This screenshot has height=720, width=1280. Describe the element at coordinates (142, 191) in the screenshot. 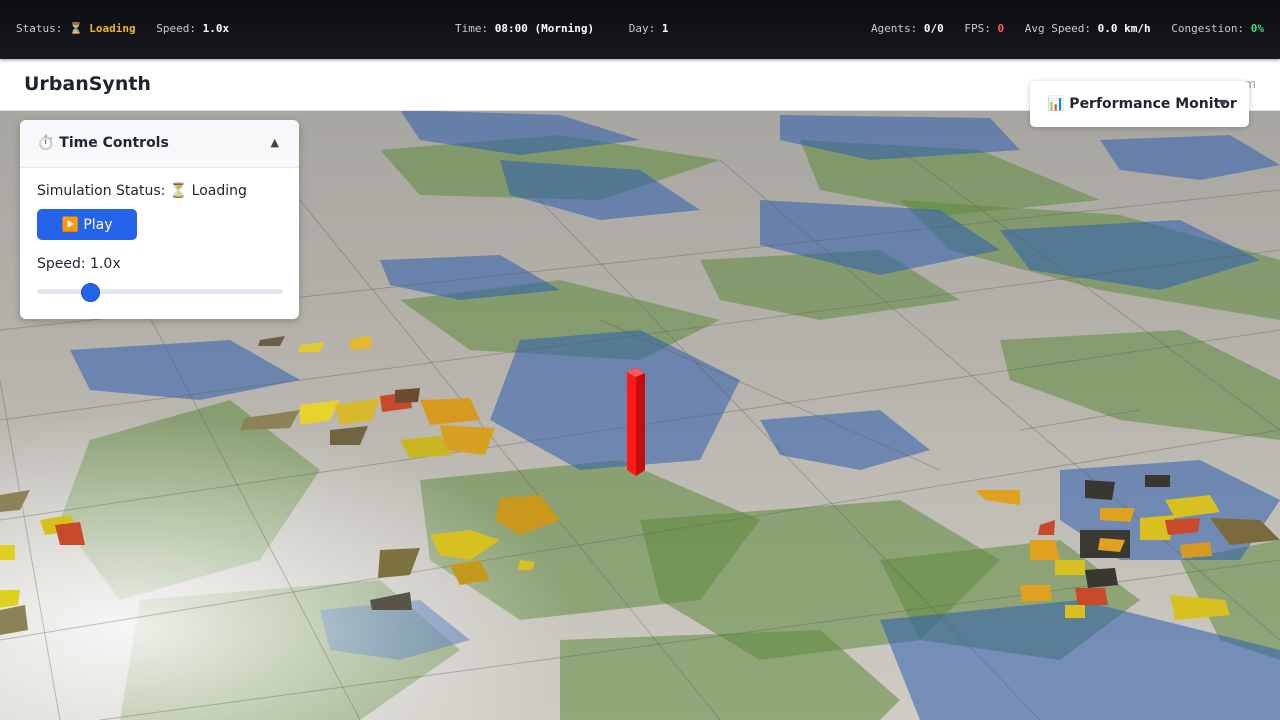

I see `simulation-status-text: Simulation Status: ⏳ Loading` at that location.